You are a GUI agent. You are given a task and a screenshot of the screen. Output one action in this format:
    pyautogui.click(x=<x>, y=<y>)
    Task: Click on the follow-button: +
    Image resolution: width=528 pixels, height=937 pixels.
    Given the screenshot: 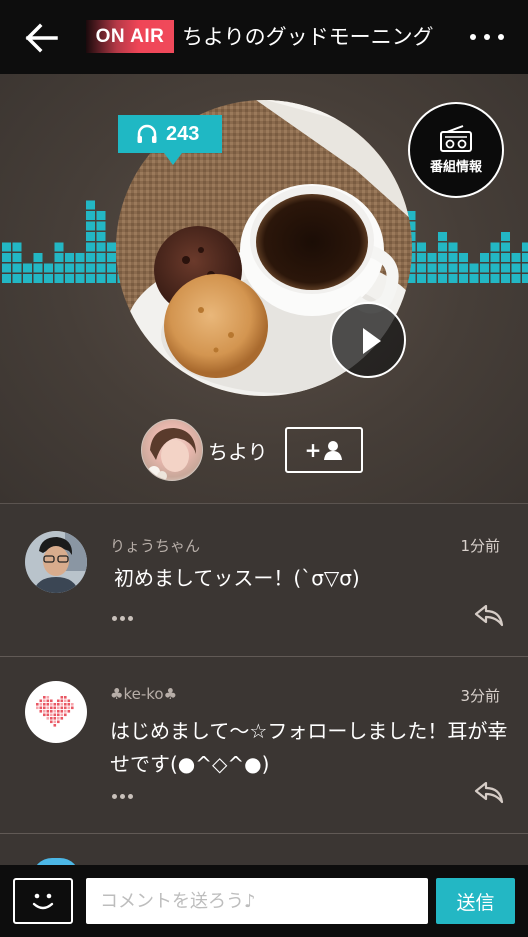 What is the action you would take?
    pyautogui.click(x=324, y=450)
    